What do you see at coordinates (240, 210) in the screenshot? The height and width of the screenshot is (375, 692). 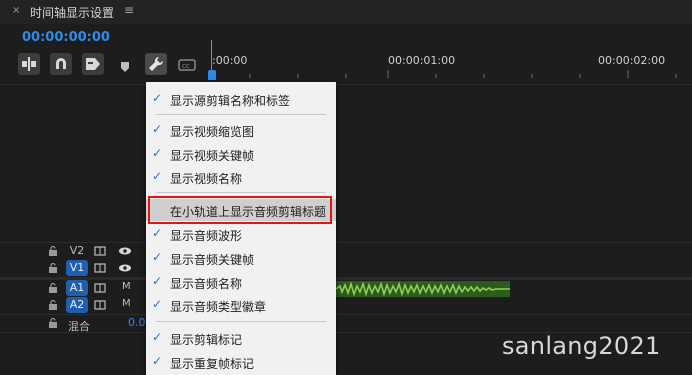 I see `highlight-annotation-box` at bounding box center [240, 210].